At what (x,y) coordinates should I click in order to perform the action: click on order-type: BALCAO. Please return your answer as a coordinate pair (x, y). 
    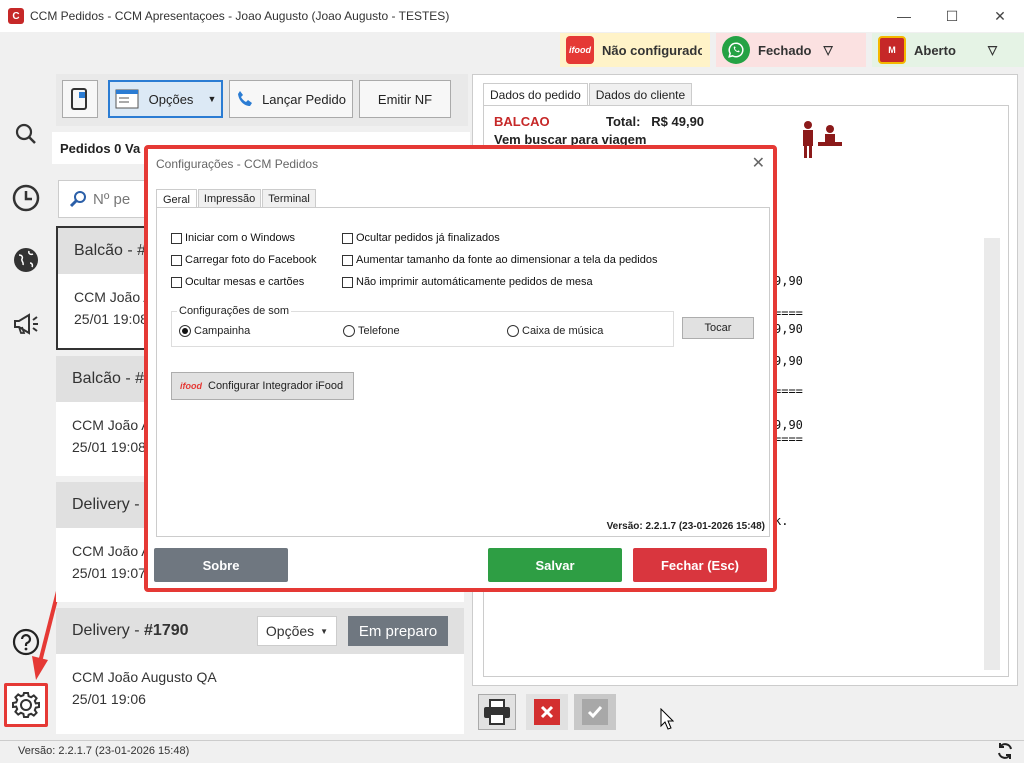
    Looking at the image, I should click on (522, 121).